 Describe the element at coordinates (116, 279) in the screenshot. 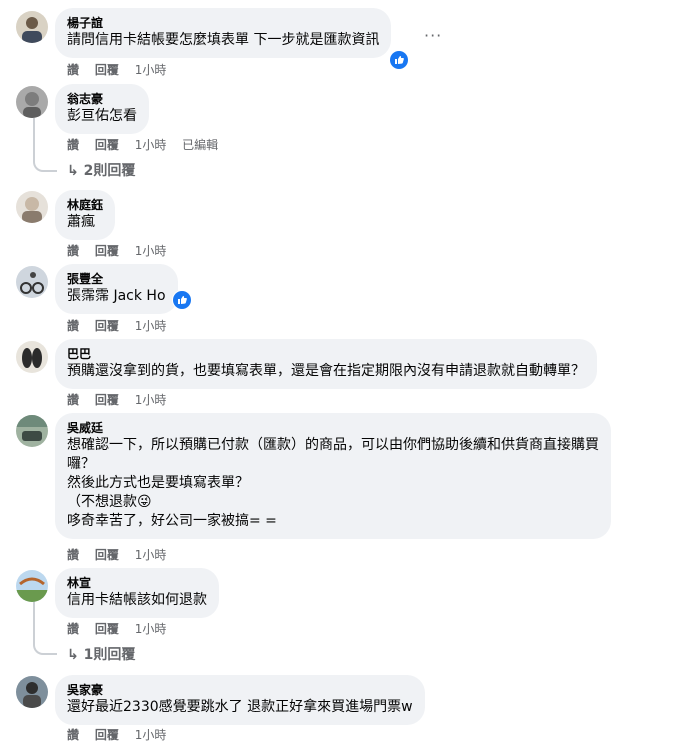

I see `commenter-name: 張豐全` at that location.